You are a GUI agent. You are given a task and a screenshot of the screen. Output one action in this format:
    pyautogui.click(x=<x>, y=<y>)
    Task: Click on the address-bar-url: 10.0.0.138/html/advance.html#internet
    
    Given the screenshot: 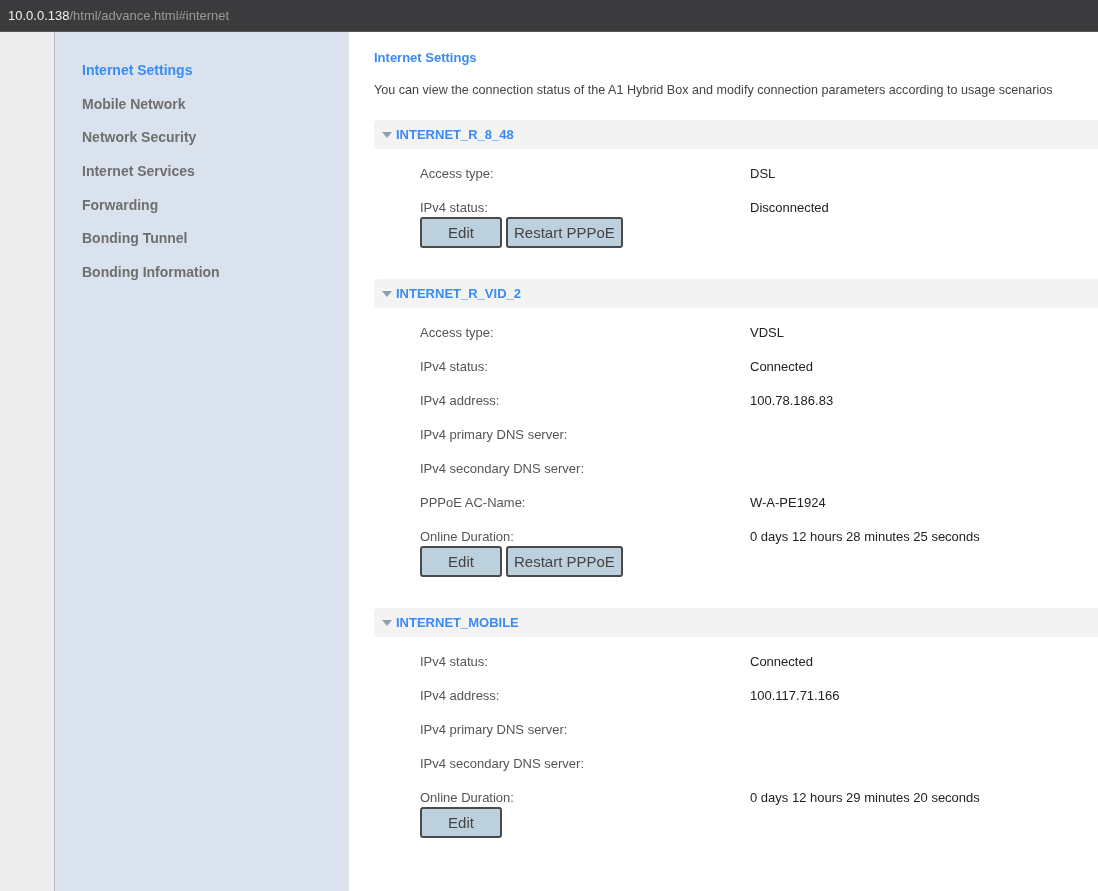 What is the action you would take?
    pyautogui.click(x=119, y=15)
    